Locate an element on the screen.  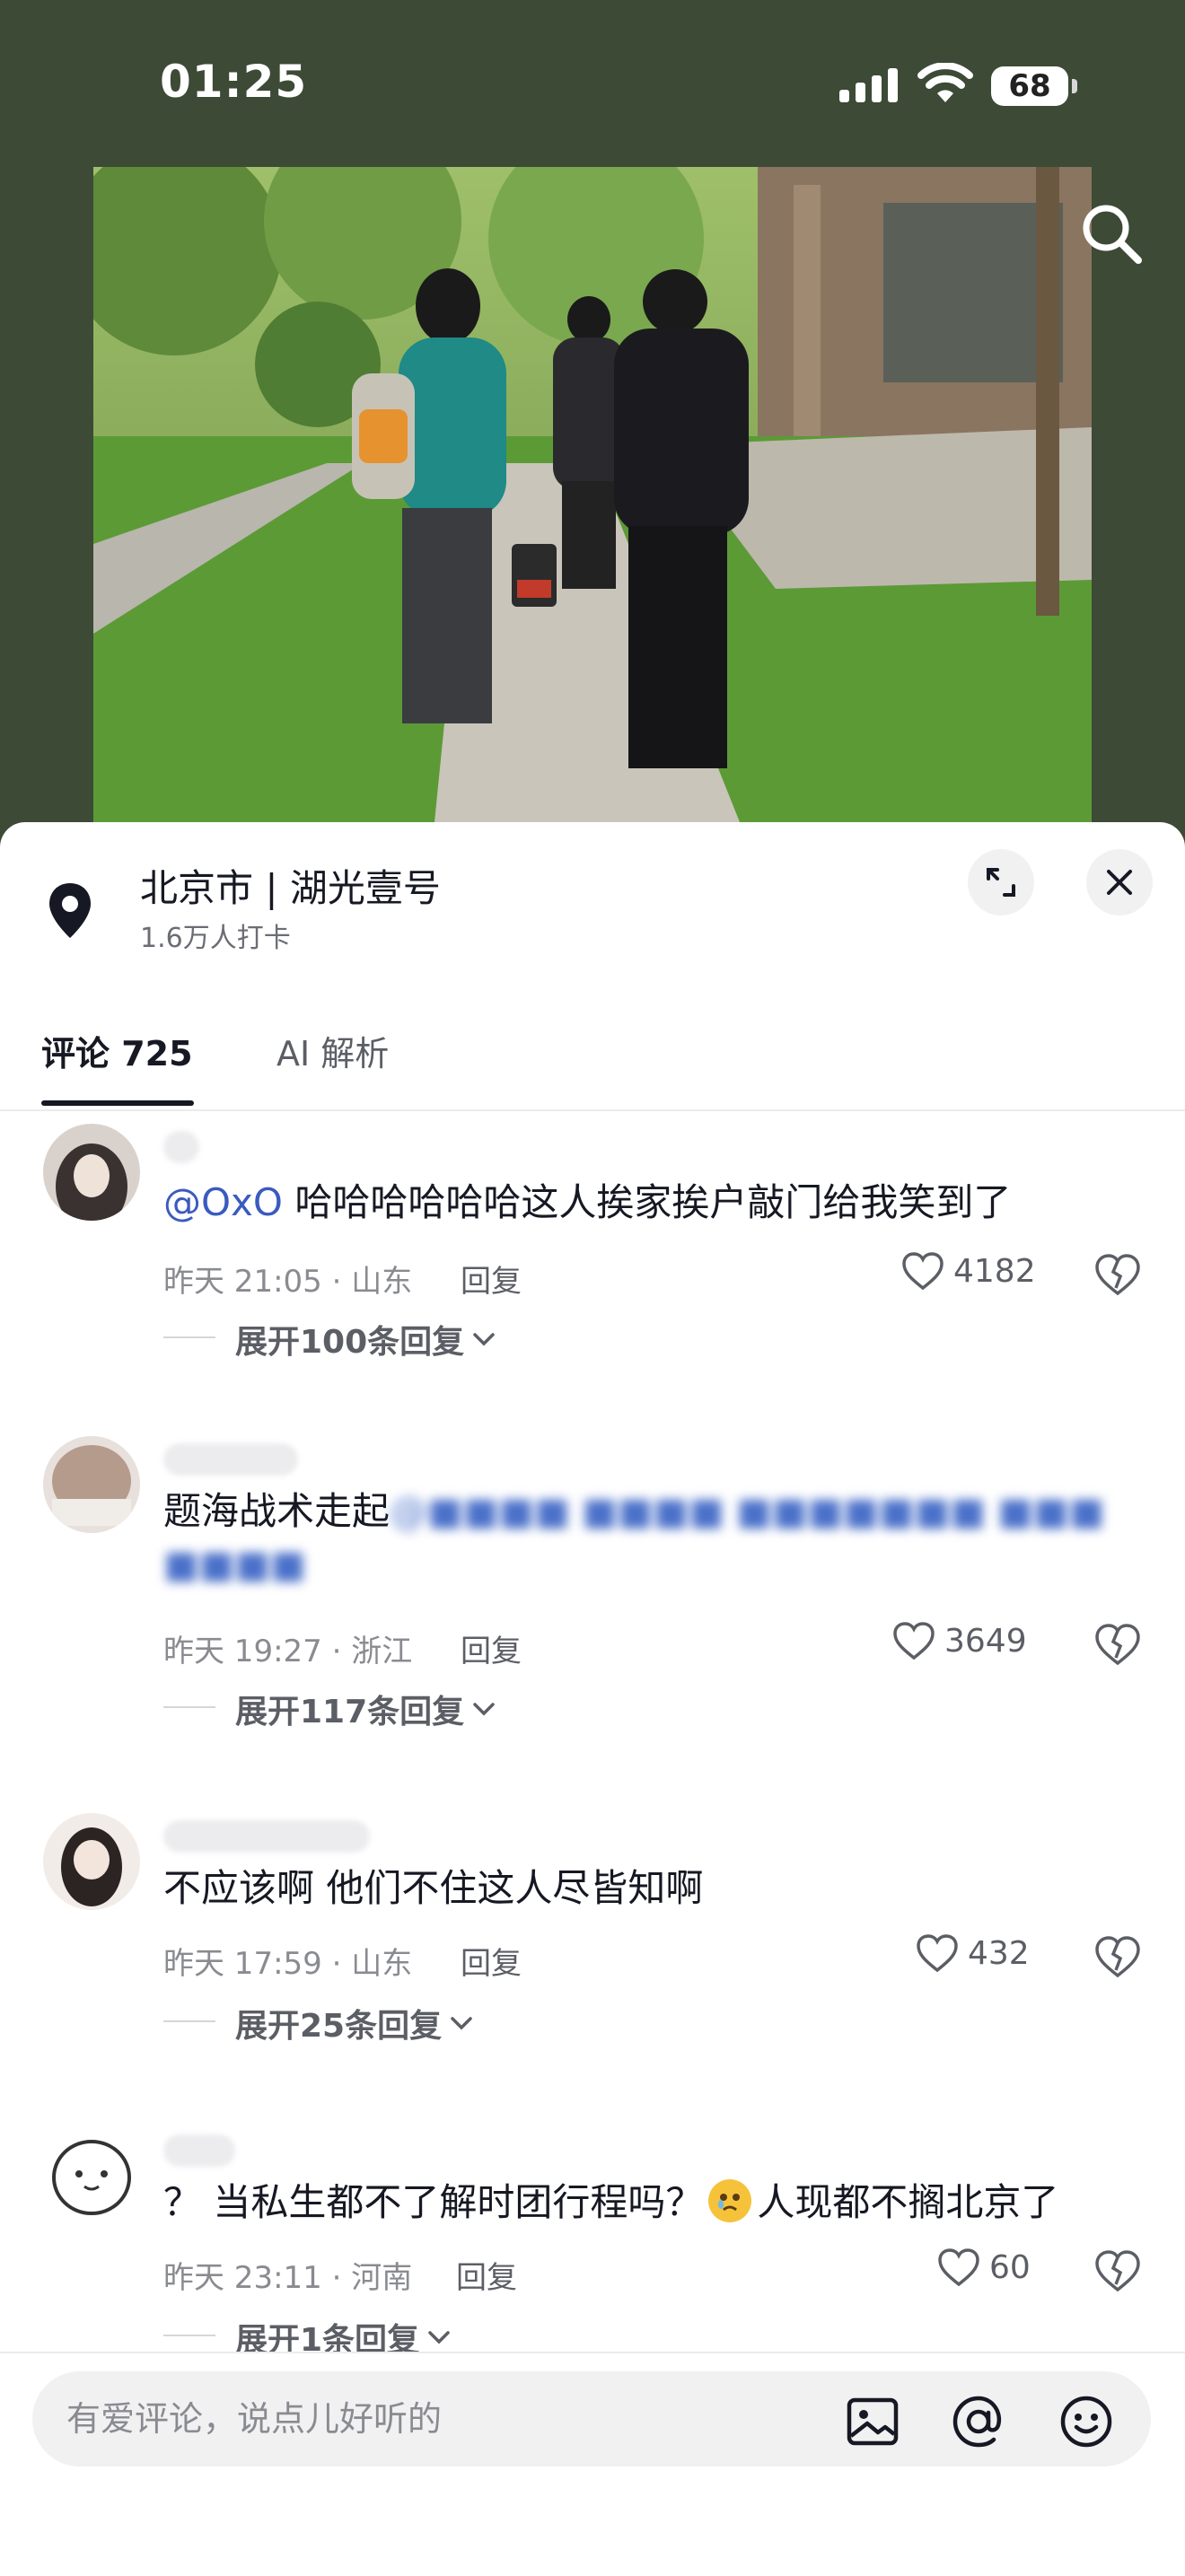
active-tab-indicator is located at coordinates (117, 1103).